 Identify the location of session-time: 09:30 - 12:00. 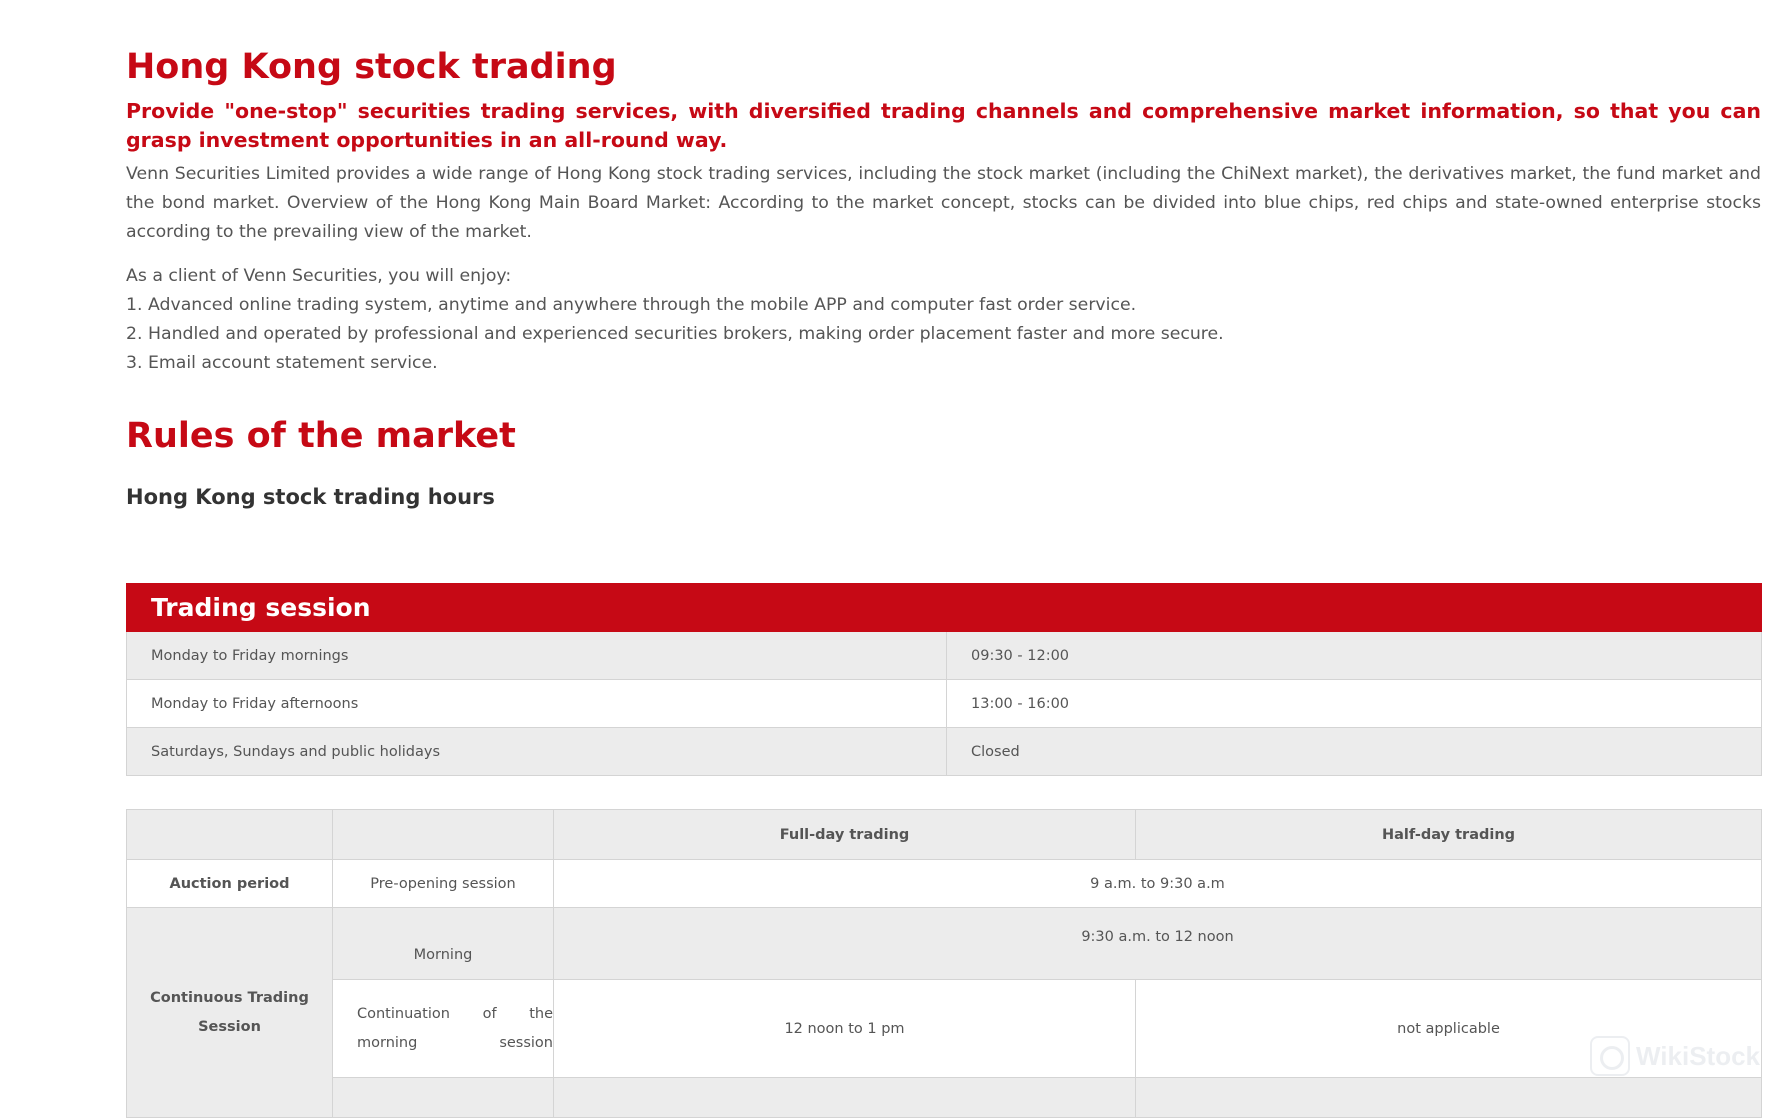
(1354, 655).